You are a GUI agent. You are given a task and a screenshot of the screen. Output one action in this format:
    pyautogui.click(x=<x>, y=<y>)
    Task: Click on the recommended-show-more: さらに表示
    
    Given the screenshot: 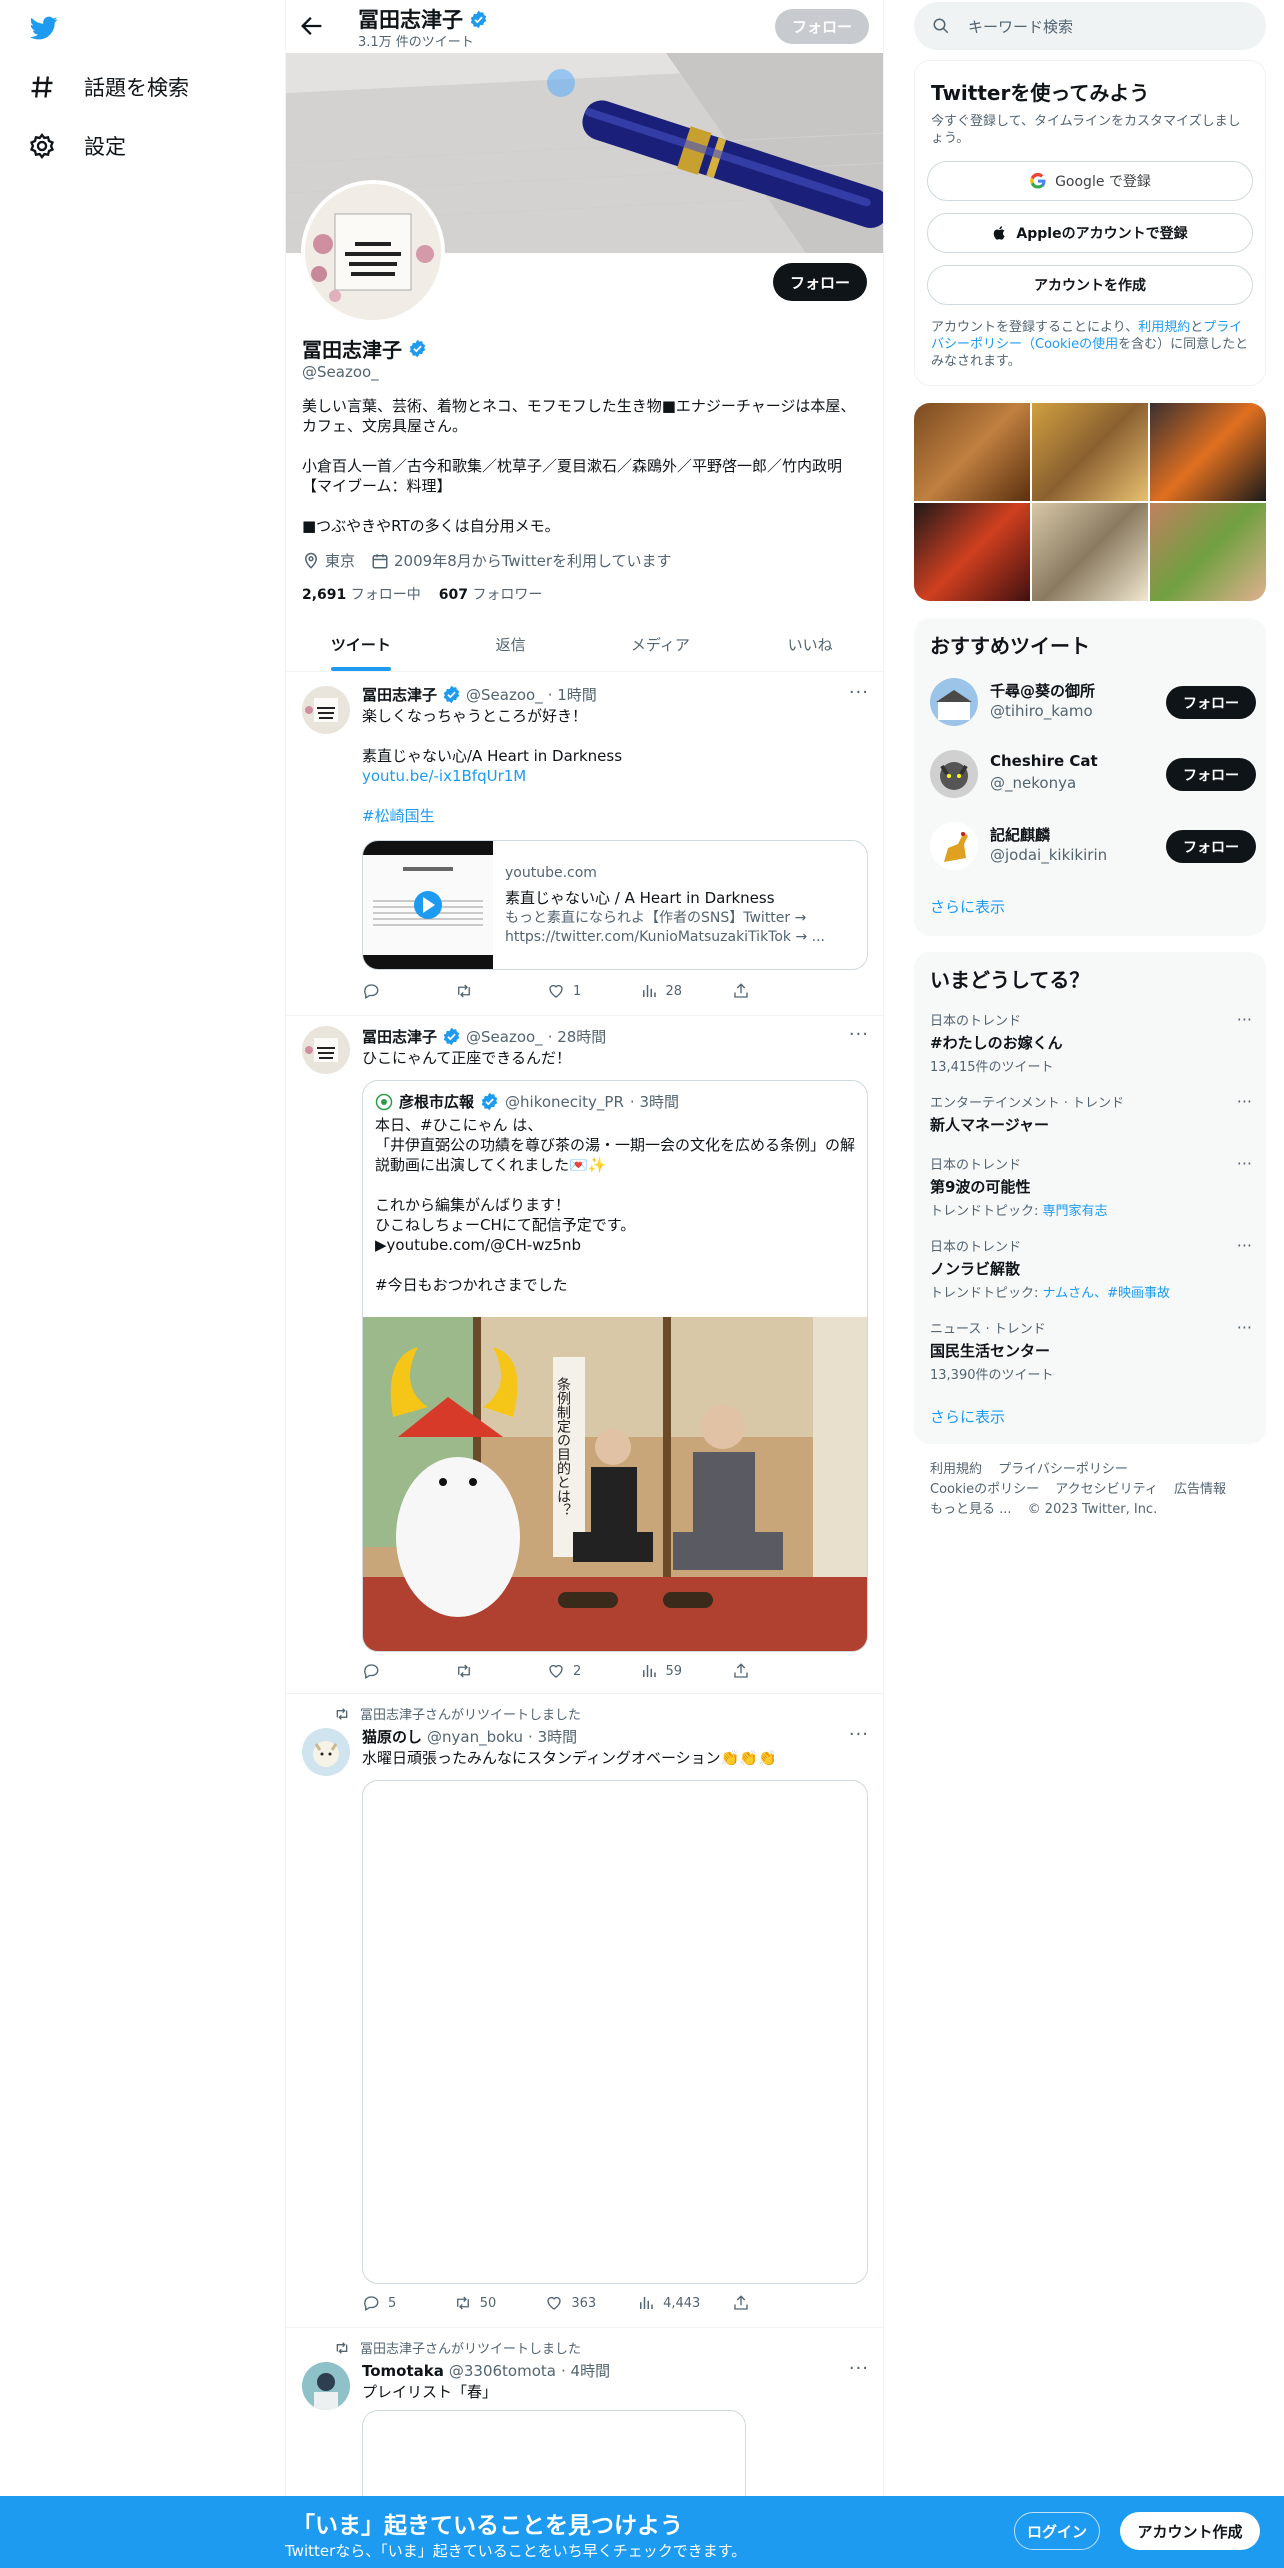 What is the action you would take?
    pyautogui.click(x=967, y=906)
    